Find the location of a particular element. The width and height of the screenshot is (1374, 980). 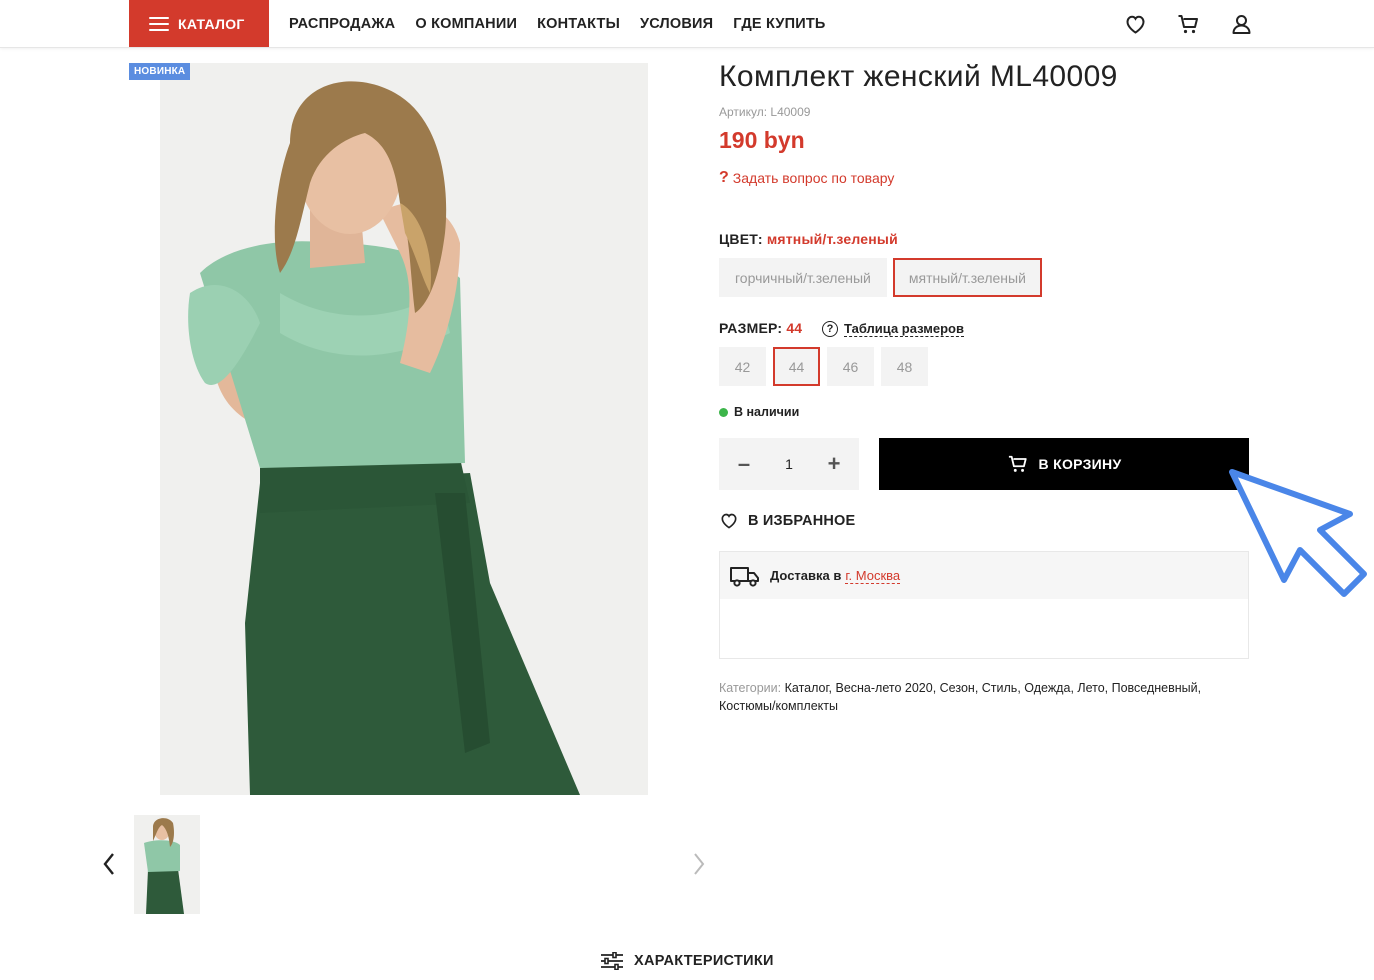

quantity-stepper: – 1 + is located at coordinates (789, 464).